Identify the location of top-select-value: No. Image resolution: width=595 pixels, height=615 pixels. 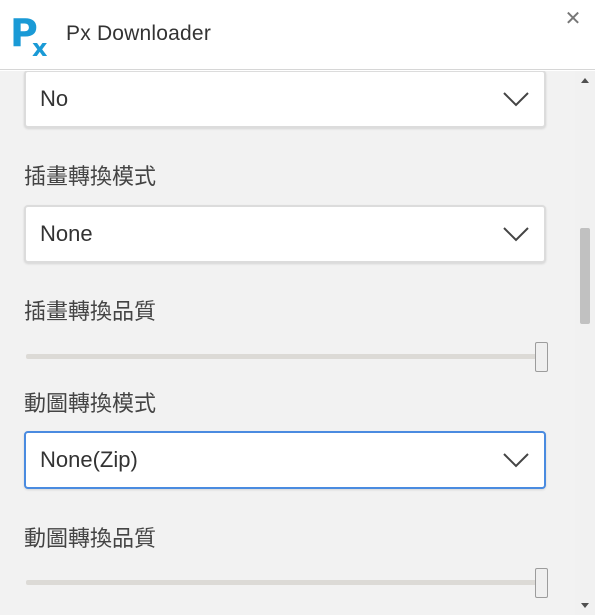
(54, 98).